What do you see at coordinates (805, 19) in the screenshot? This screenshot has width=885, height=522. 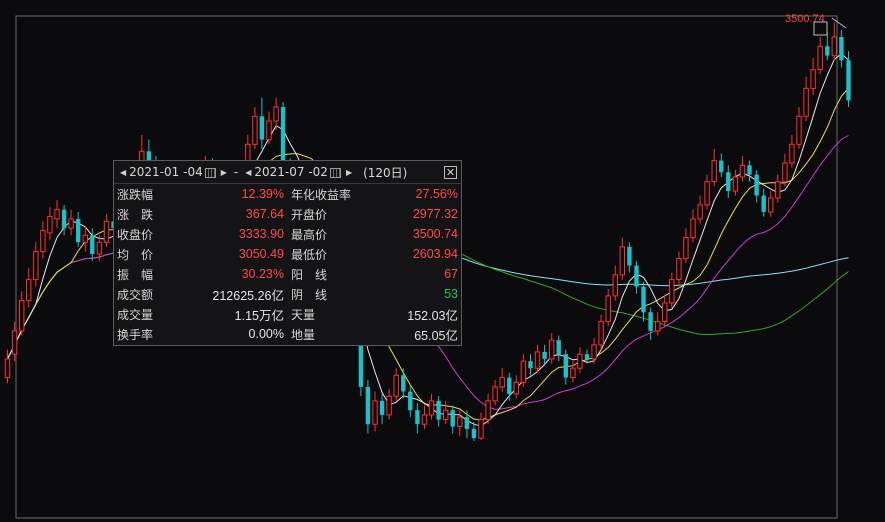 I see `max-price-label: 3500.74` at bounding box center [805, 19].